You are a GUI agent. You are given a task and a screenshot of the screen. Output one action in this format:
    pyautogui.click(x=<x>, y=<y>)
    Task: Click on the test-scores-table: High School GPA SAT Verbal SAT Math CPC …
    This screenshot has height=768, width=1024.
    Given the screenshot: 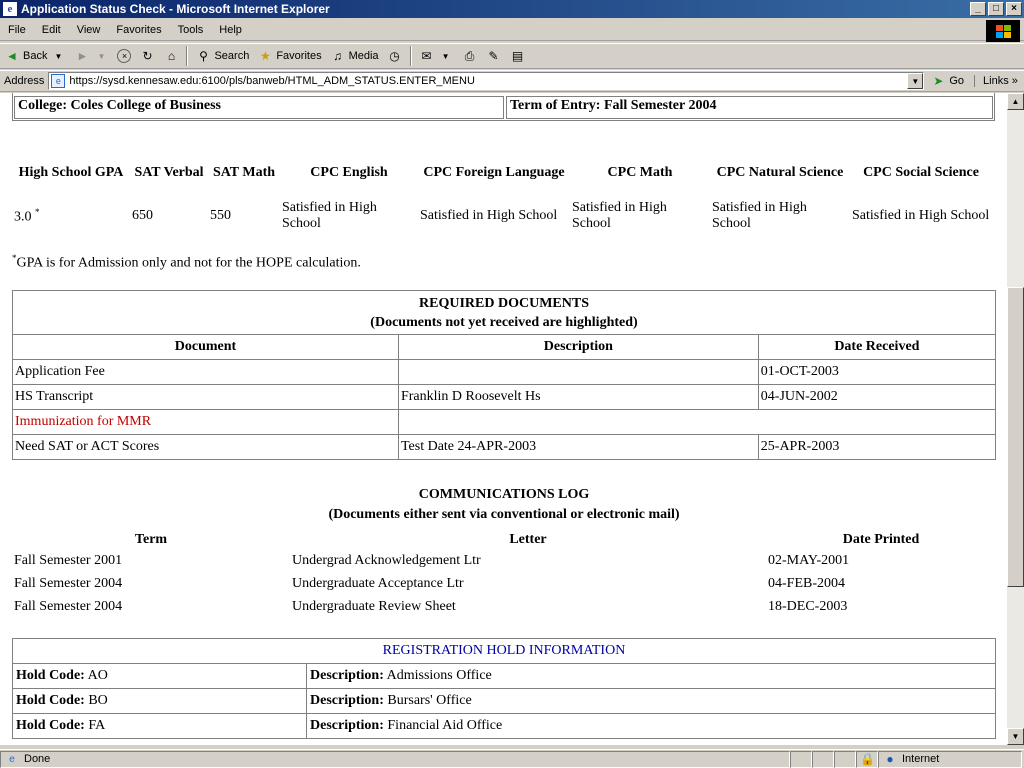 What is the action you would take?
    pyautogui.click(x=502, y=194)
    